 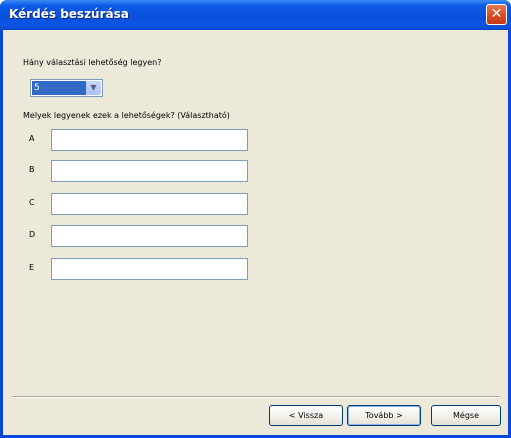 What do you see at coordinates (306, 415) in the screenshot?
I see `back-button: < Vissza` at bounding box center [306, 415].